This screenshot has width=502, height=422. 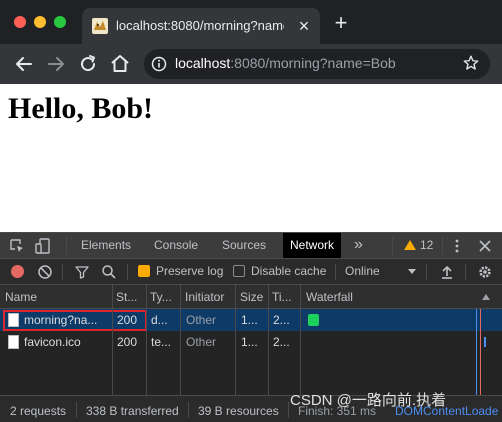 What do you see at coordinates (55, 297) in the screenshot?
I see `column-name: Name` at bounding box center [55, 297].